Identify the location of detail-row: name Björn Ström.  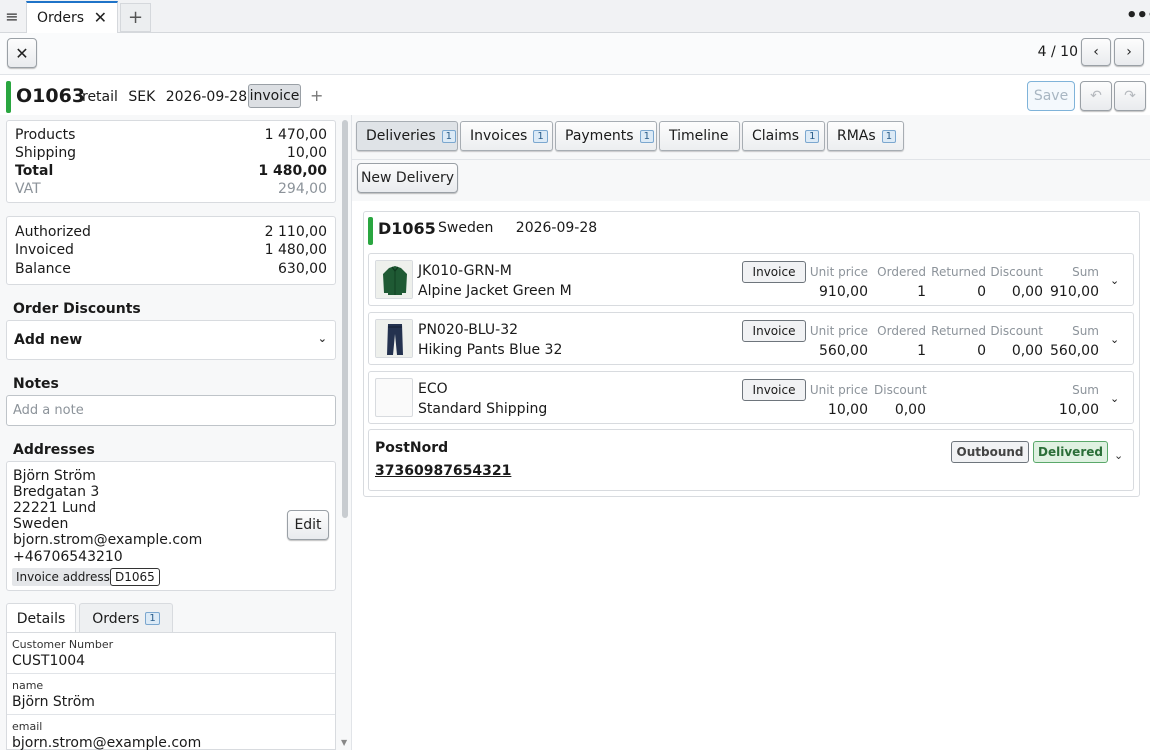
(171, 694).